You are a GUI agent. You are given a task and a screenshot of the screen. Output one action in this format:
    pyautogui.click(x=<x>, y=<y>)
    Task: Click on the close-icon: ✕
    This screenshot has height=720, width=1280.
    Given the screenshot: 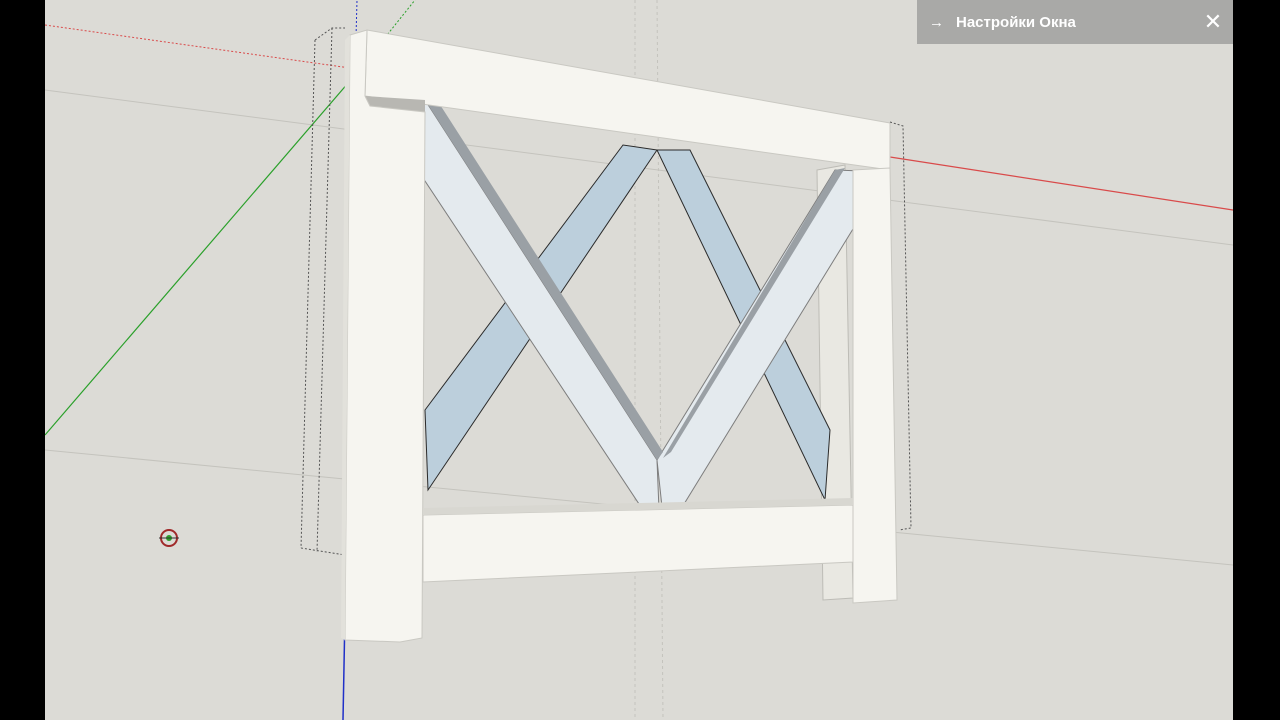 What is the action you would take?
    pyautogui.click(x=1213, y=22)
    